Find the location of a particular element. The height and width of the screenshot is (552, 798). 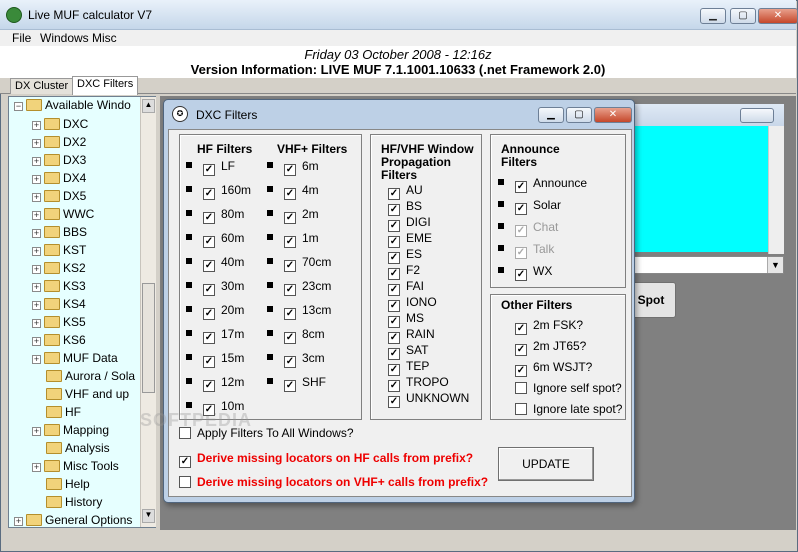

tree-item-muf-data: + MUF Data is located at coordinates (86, 359).